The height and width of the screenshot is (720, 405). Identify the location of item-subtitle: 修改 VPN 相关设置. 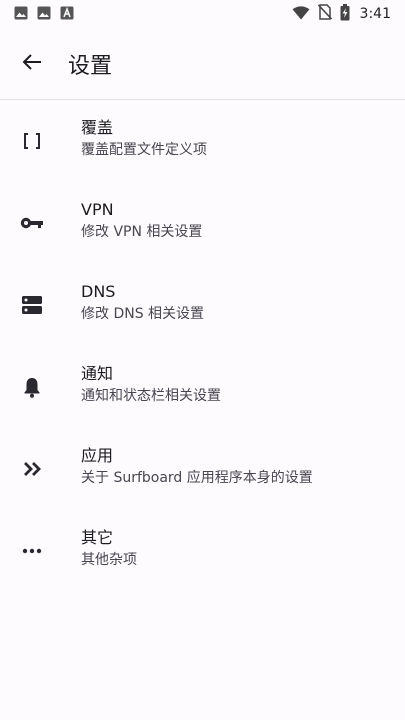
(142, 232).